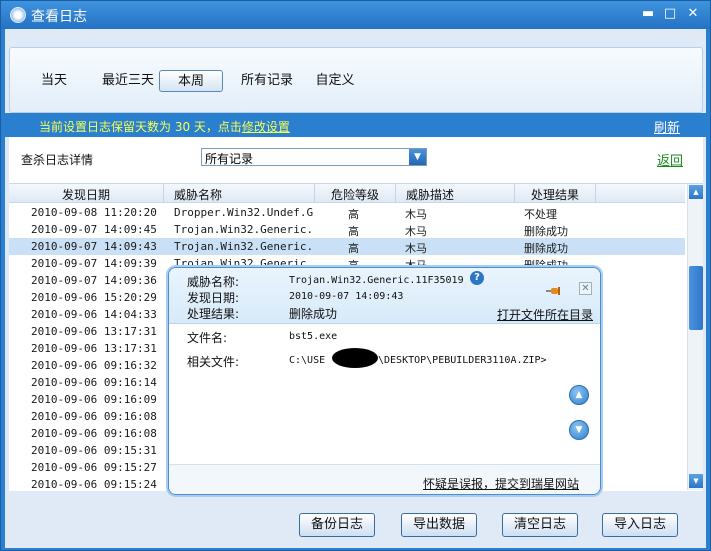 The width and height of the screenshot is (711, 551). I want to click on back-link: 返回, so click(670, 159).